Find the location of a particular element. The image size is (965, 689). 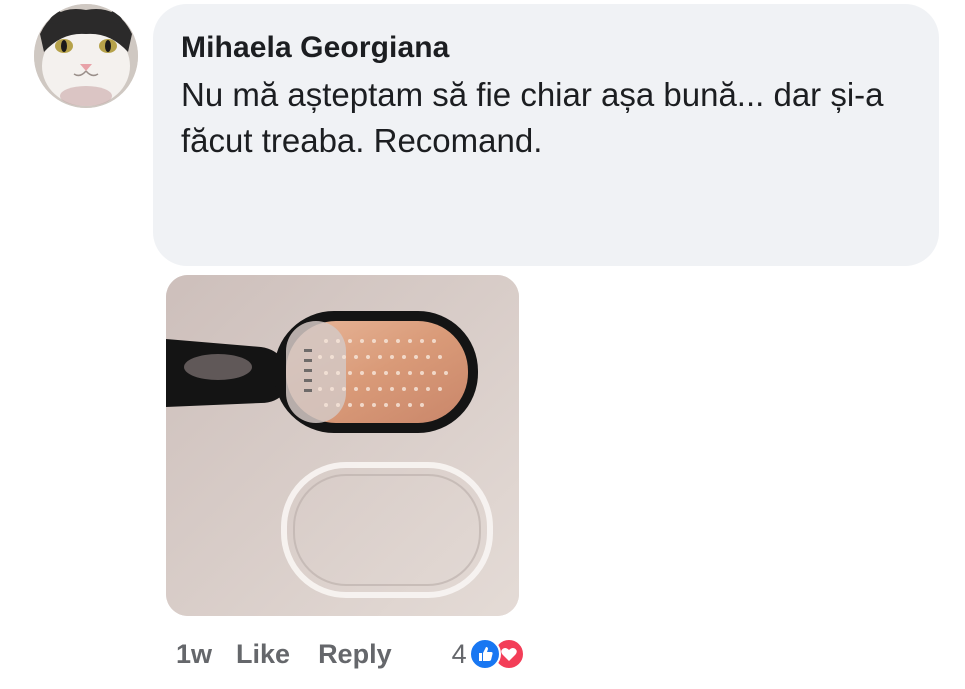

cat-avatar-icon is located at coordinates (86, 56).